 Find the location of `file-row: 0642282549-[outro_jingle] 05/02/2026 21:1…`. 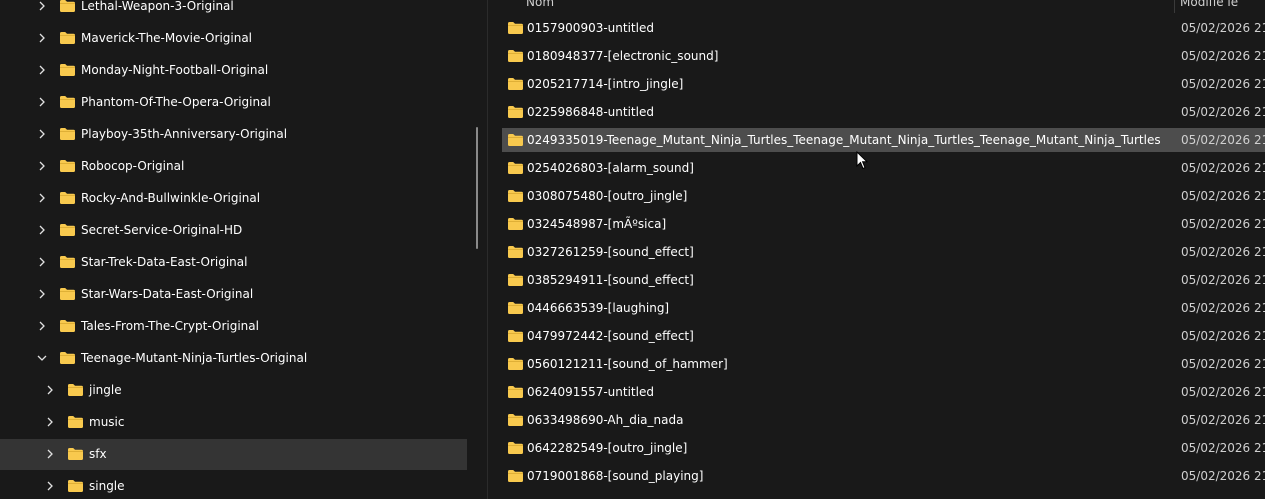

file-row: 0642282549-[outro_jingle] 05/02/2026 21:1… is located at coordinates (883, 448).